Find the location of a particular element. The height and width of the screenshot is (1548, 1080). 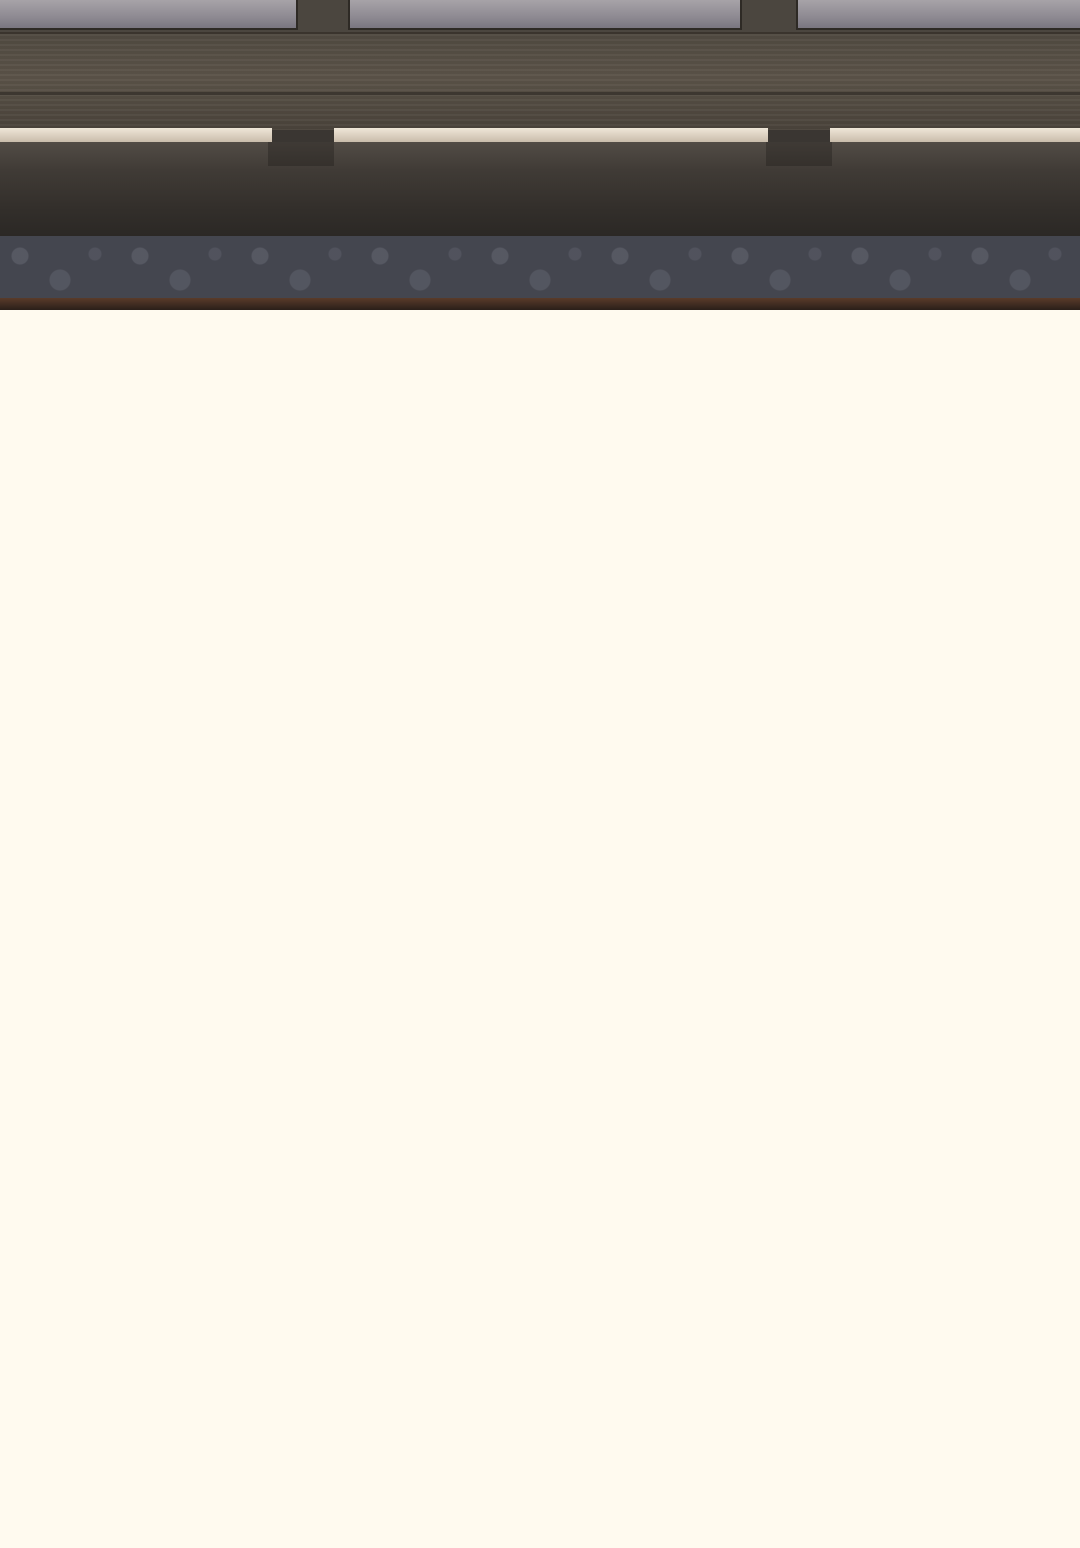

frame-divider is located at coordinates (540, 93).